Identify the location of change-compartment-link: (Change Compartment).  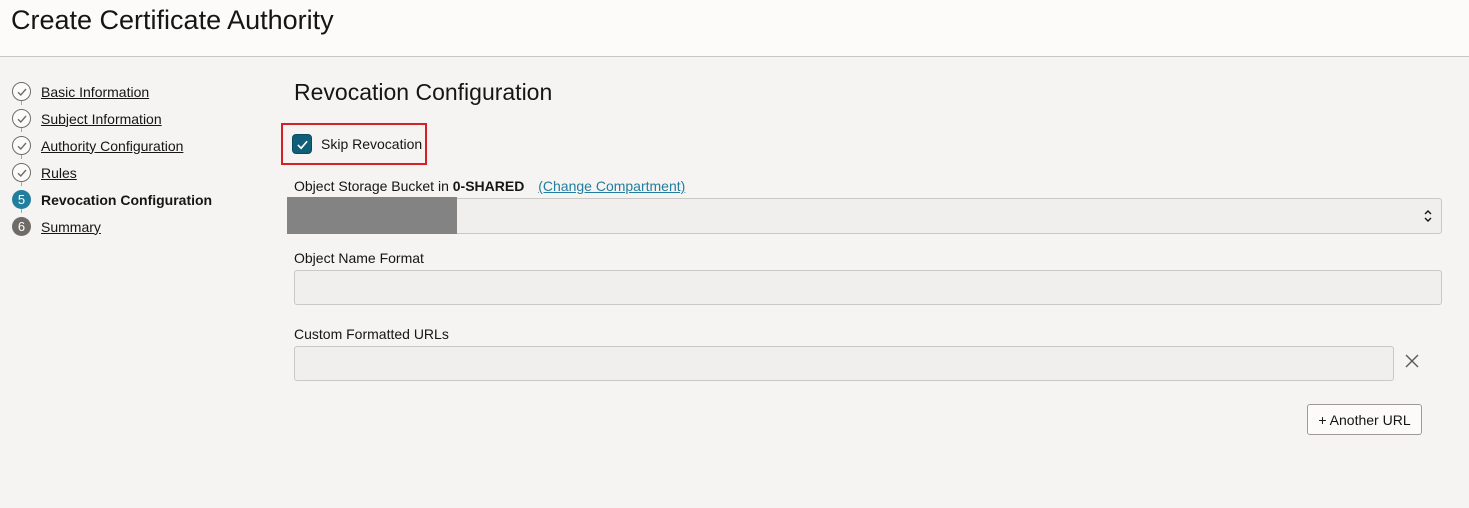
(611, 186).